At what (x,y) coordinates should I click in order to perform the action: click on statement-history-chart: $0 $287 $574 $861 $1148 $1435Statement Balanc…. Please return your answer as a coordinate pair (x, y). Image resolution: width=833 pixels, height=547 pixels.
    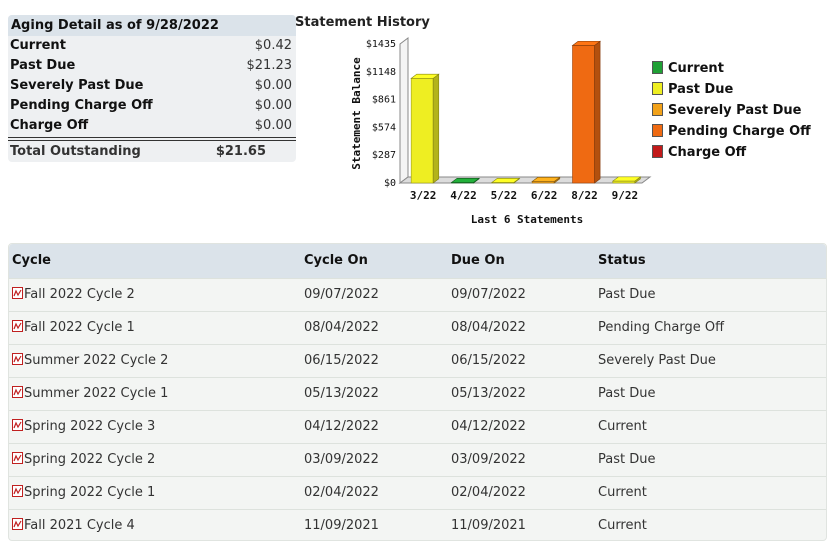
    Looking at the image, I should click on (501, 131).